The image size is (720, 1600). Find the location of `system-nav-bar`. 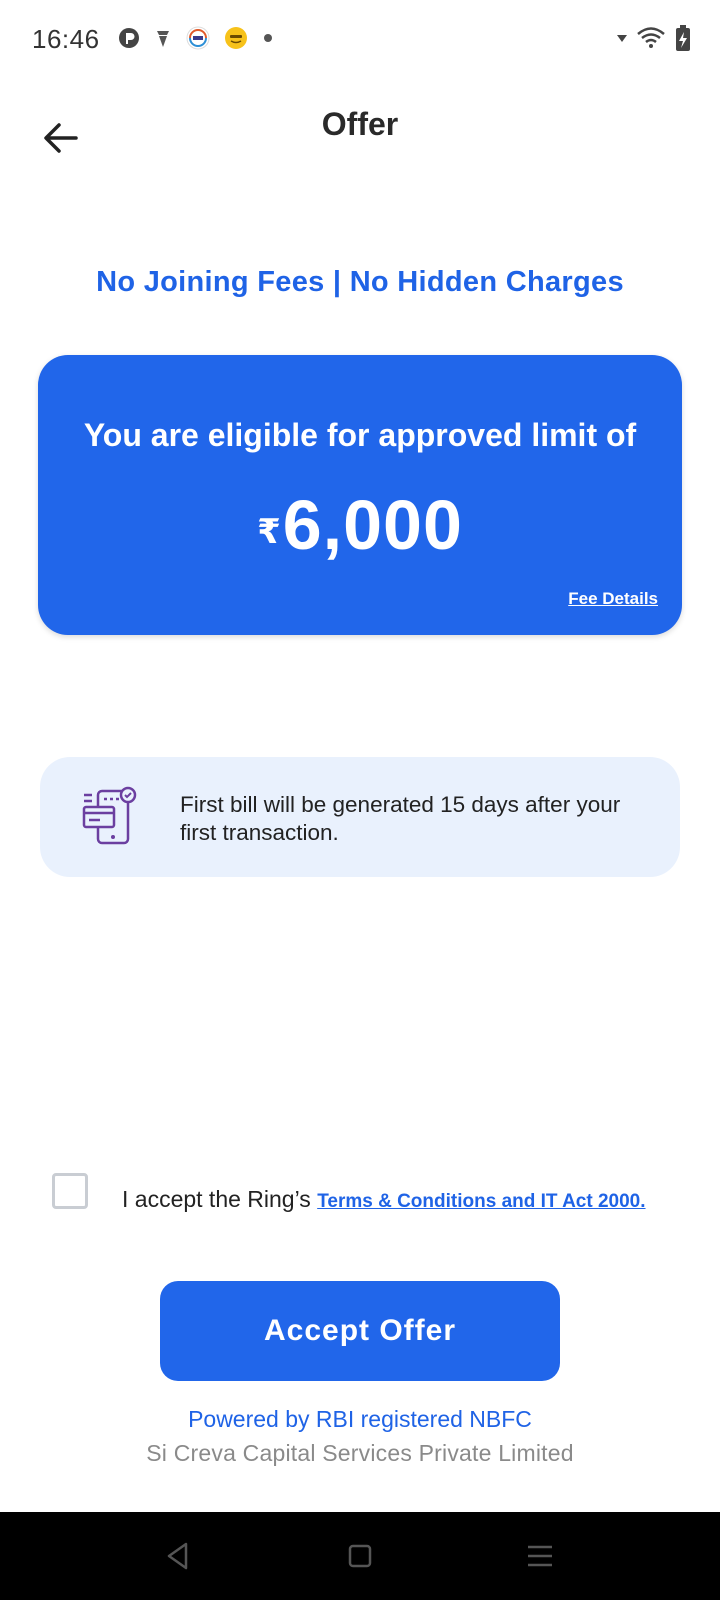

system-nav-bar is located at coordinates (360, 1556).